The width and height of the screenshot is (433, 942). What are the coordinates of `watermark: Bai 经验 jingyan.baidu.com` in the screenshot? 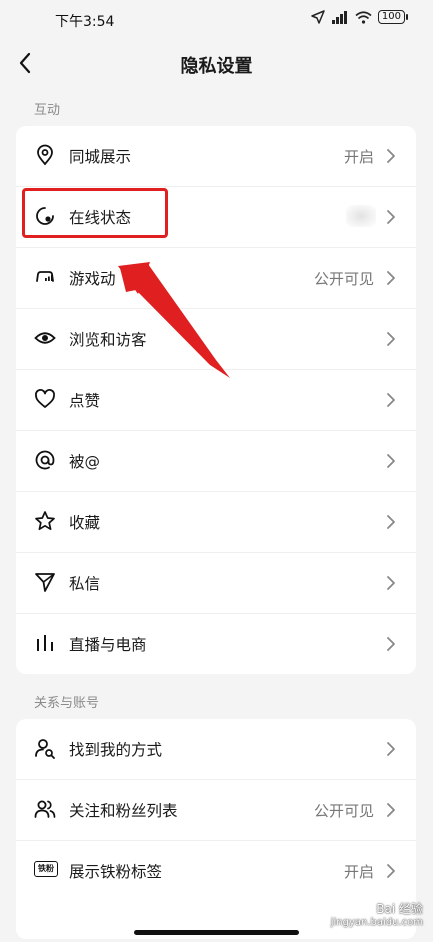 It's located at (377, 916).